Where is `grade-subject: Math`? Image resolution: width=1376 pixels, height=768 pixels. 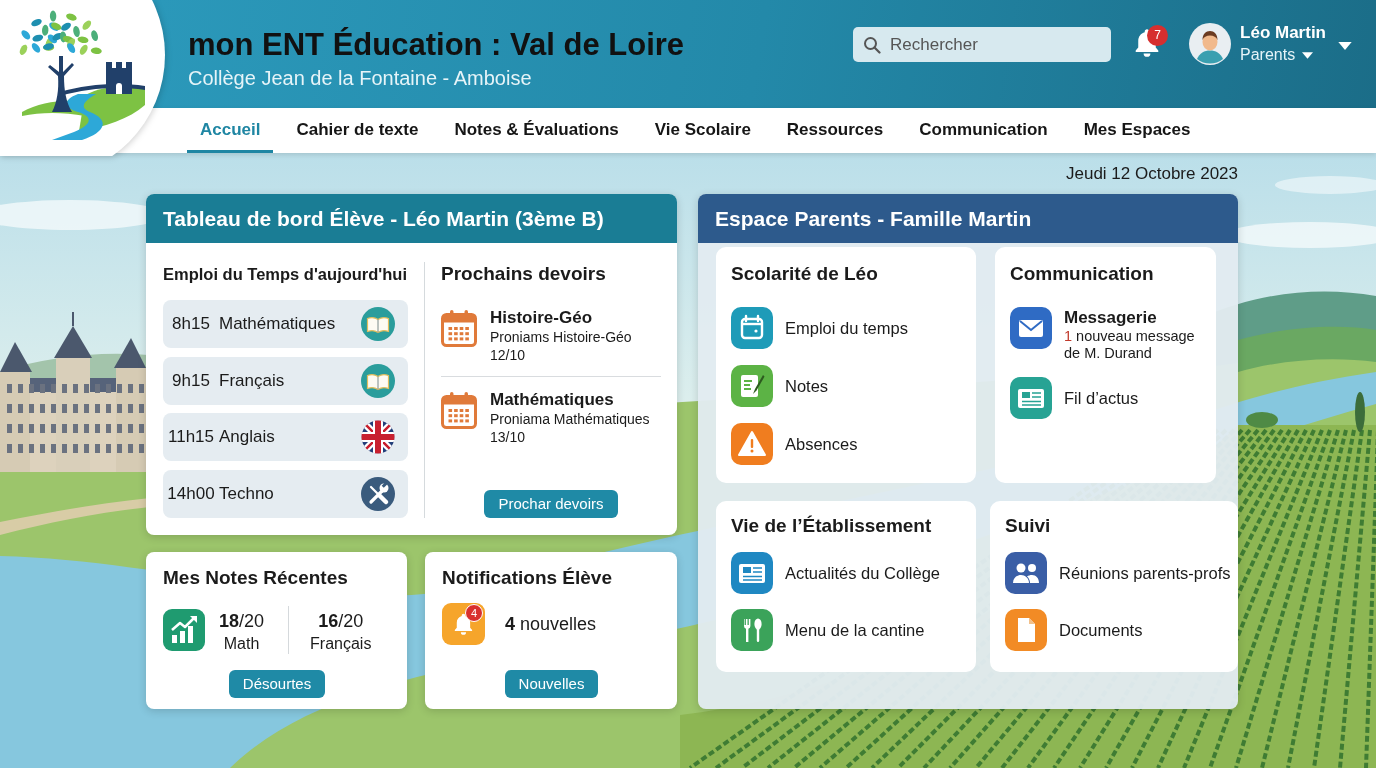
grade-subject: Math is located at coordinates (241, 644).